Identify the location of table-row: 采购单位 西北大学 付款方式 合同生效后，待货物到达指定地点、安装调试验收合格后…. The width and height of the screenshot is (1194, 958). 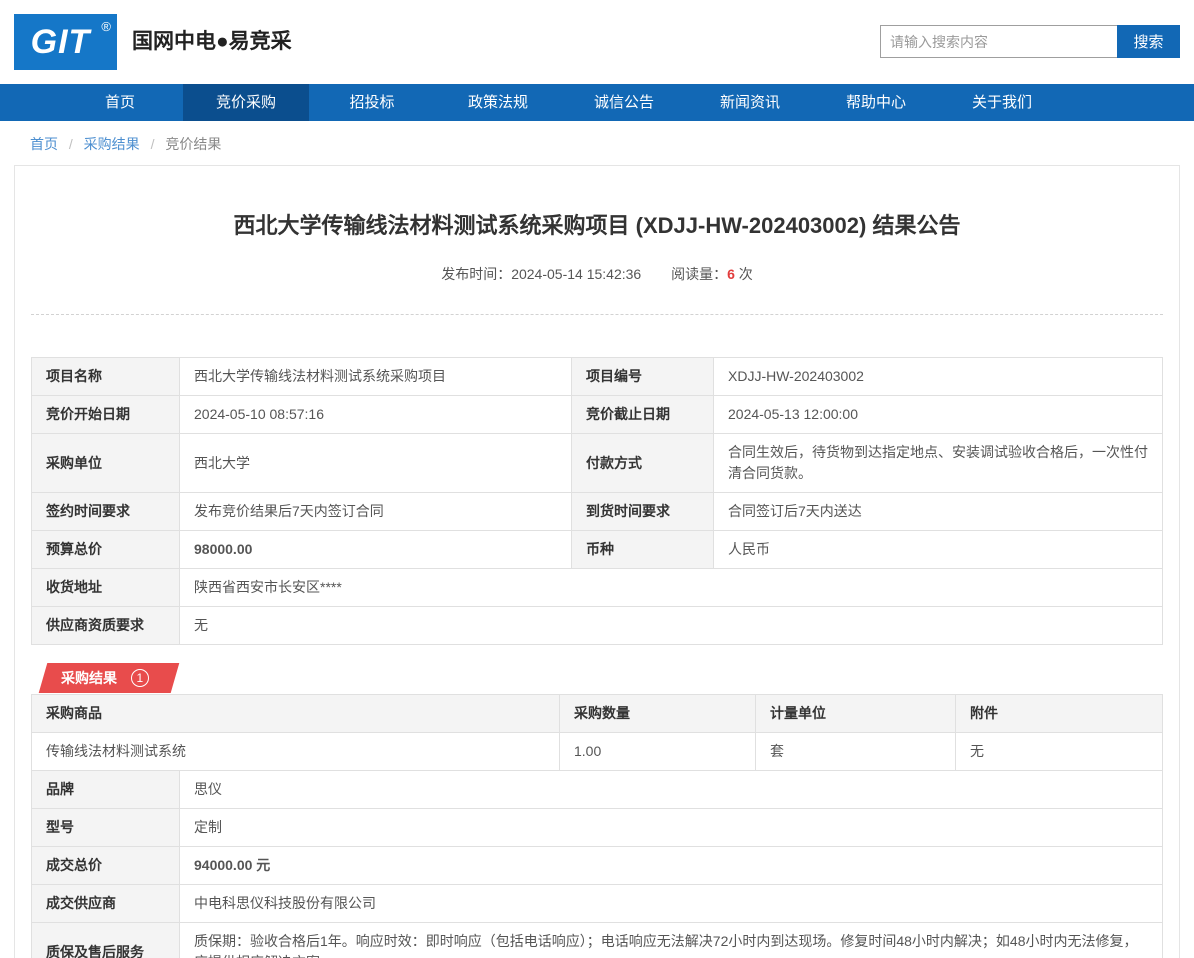
(597, 463).